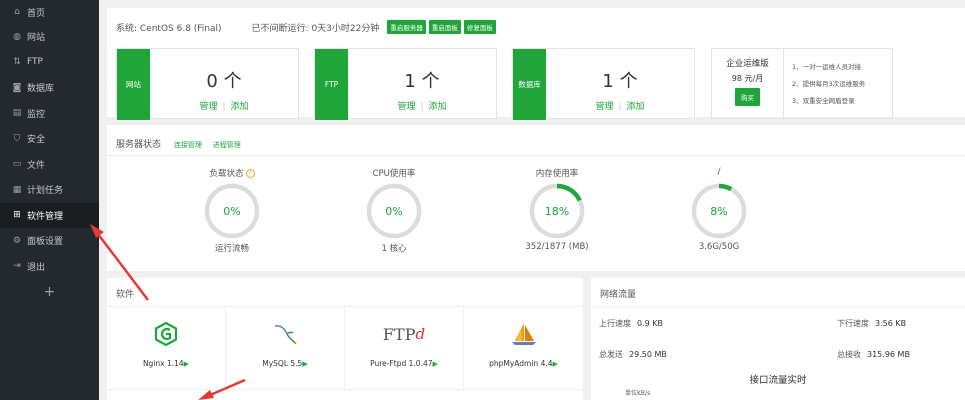 Image resolution: width=965 pixels, height=400 pixels. What do you see at coordinates (404, 348) in the screenshot?
I see `software-pureftpd: FTP d Pure-Ftpd 1.0.47▶` at bounding box center [404, 348].